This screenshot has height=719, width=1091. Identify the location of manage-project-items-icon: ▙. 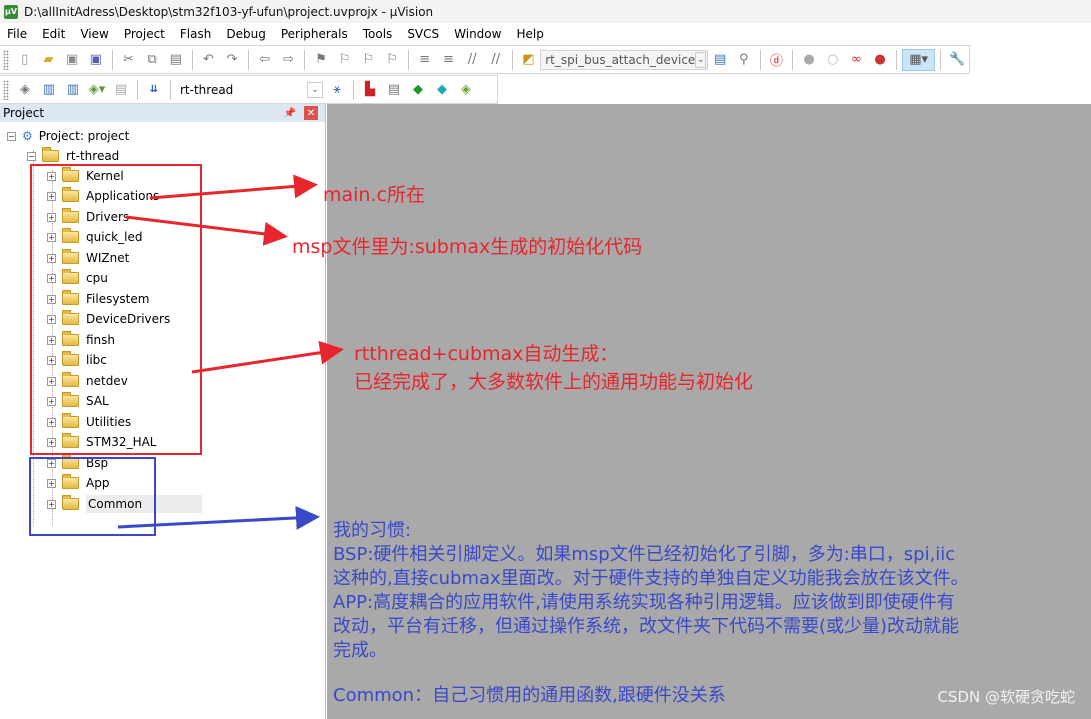
(370, 90).